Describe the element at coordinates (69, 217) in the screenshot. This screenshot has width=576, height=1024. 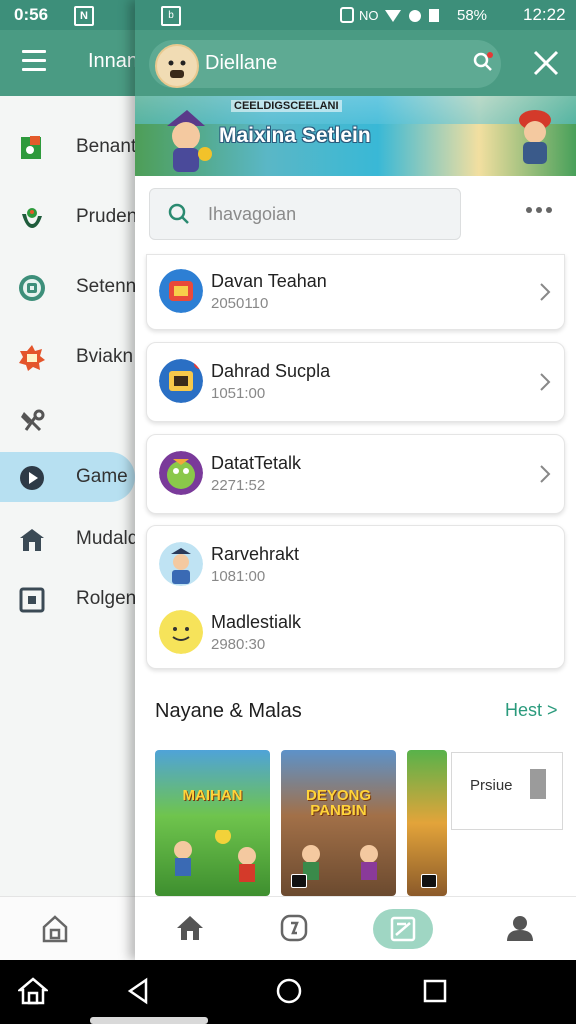
I see `drawer-item-pruden: Pruden` at that location.